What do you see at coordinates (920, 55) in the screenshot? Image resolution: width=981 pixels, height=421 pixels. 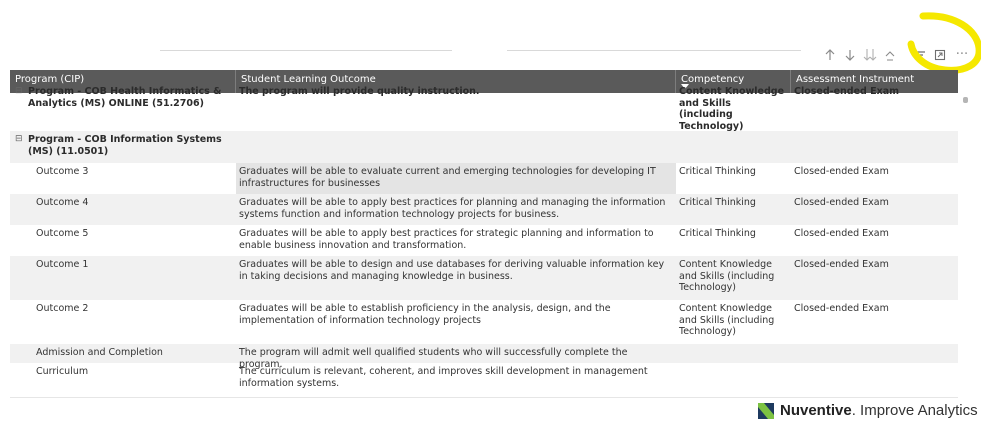 I see `filter-icon` at bounding box center [920, 55].